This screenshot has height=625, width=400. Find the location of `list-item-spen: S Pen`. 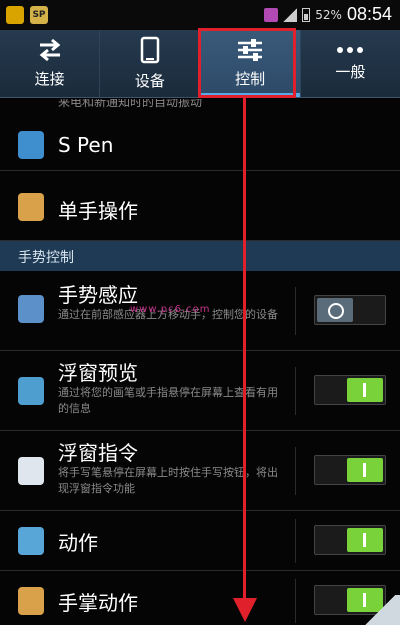

list-item-spen: S Pen is located at coordinates (200, 145).